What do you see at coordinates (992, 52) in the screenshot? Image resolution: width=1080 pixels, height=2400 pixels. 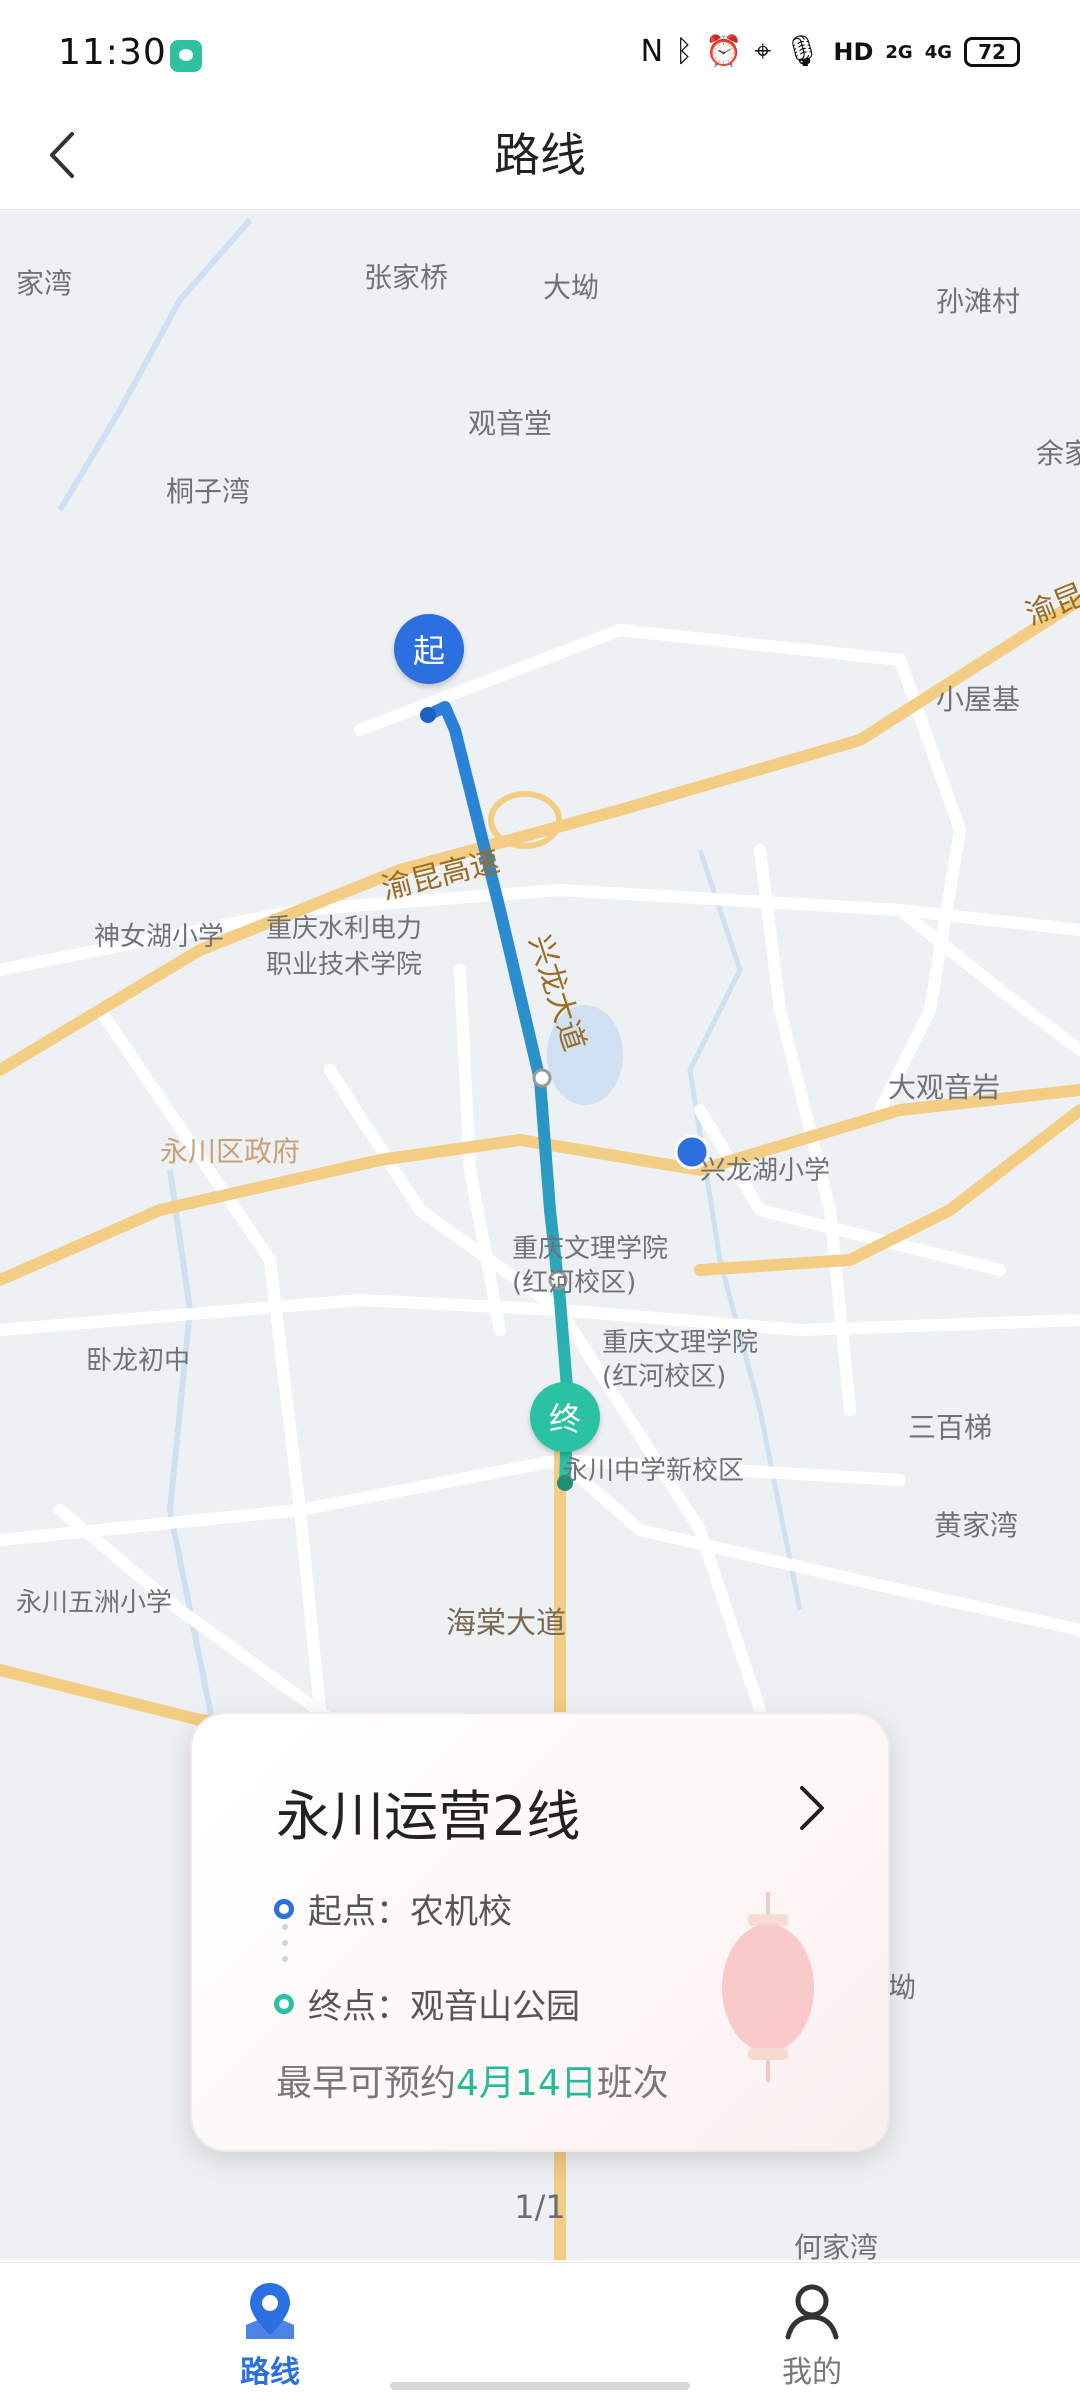 I see `battery-indicator: 72` at bounding box center [992, 52].